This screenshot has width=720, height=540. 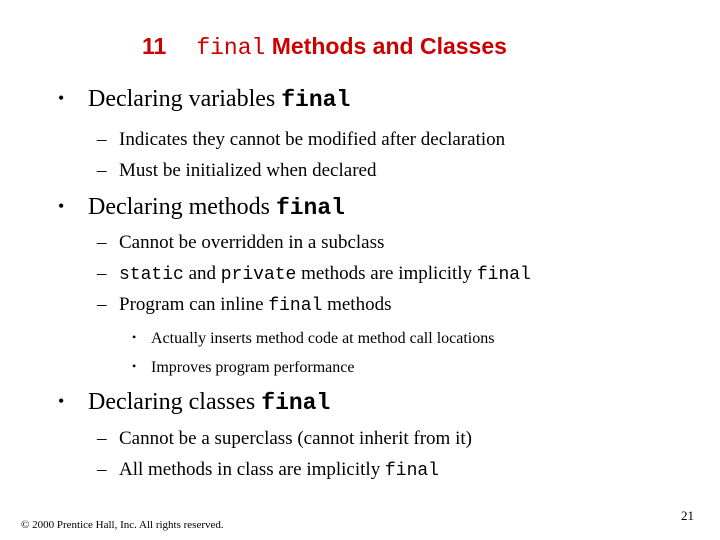 I want to click on bullet-classes: • Declaring classes final, so click(x=194, y=402).